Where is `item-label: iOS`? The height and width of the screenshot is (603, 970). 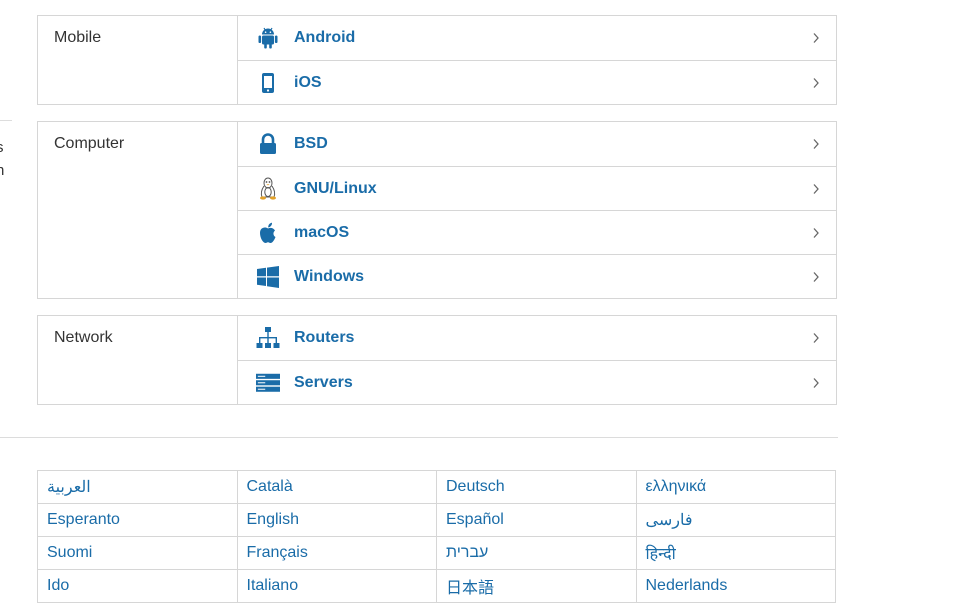 item-label: iOS is located at coordinates (308, 82).